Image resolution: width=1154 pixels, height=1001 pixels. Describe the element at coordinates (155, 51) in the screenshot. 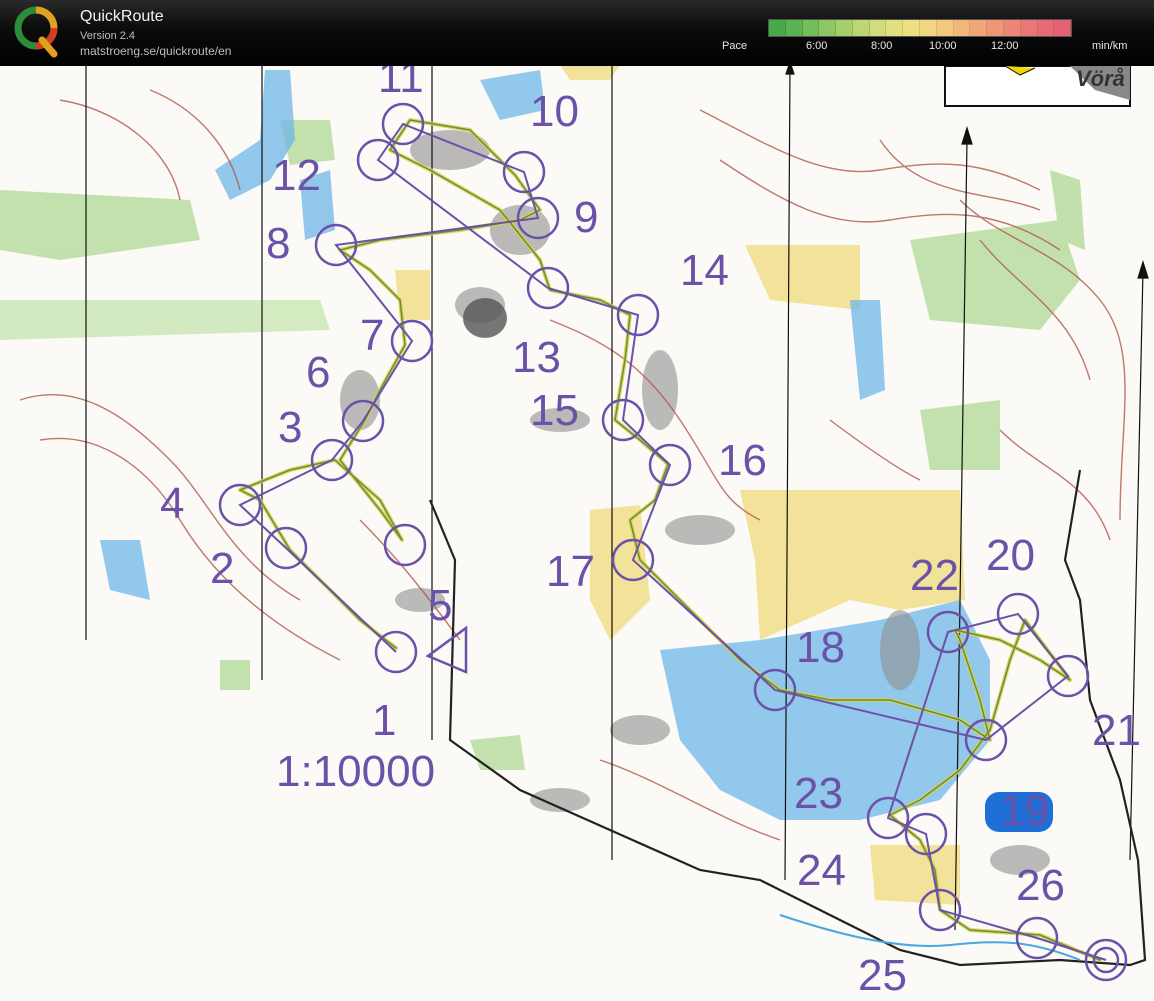

I see `app-url: matstroeng.se/quickroute/en` at that location.